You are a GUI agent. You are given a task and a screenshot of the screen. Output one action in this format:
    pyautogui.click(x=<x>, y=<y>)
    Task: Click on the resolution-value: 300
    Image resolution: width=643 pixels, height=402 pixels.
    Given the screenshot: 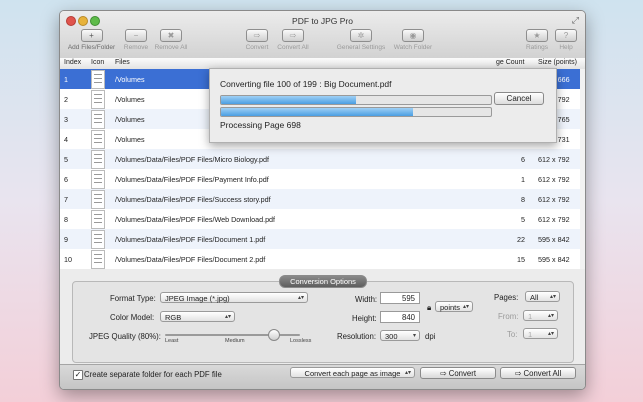 What is the action you would take?
    pyautogui.click(x=391, y=336)
    